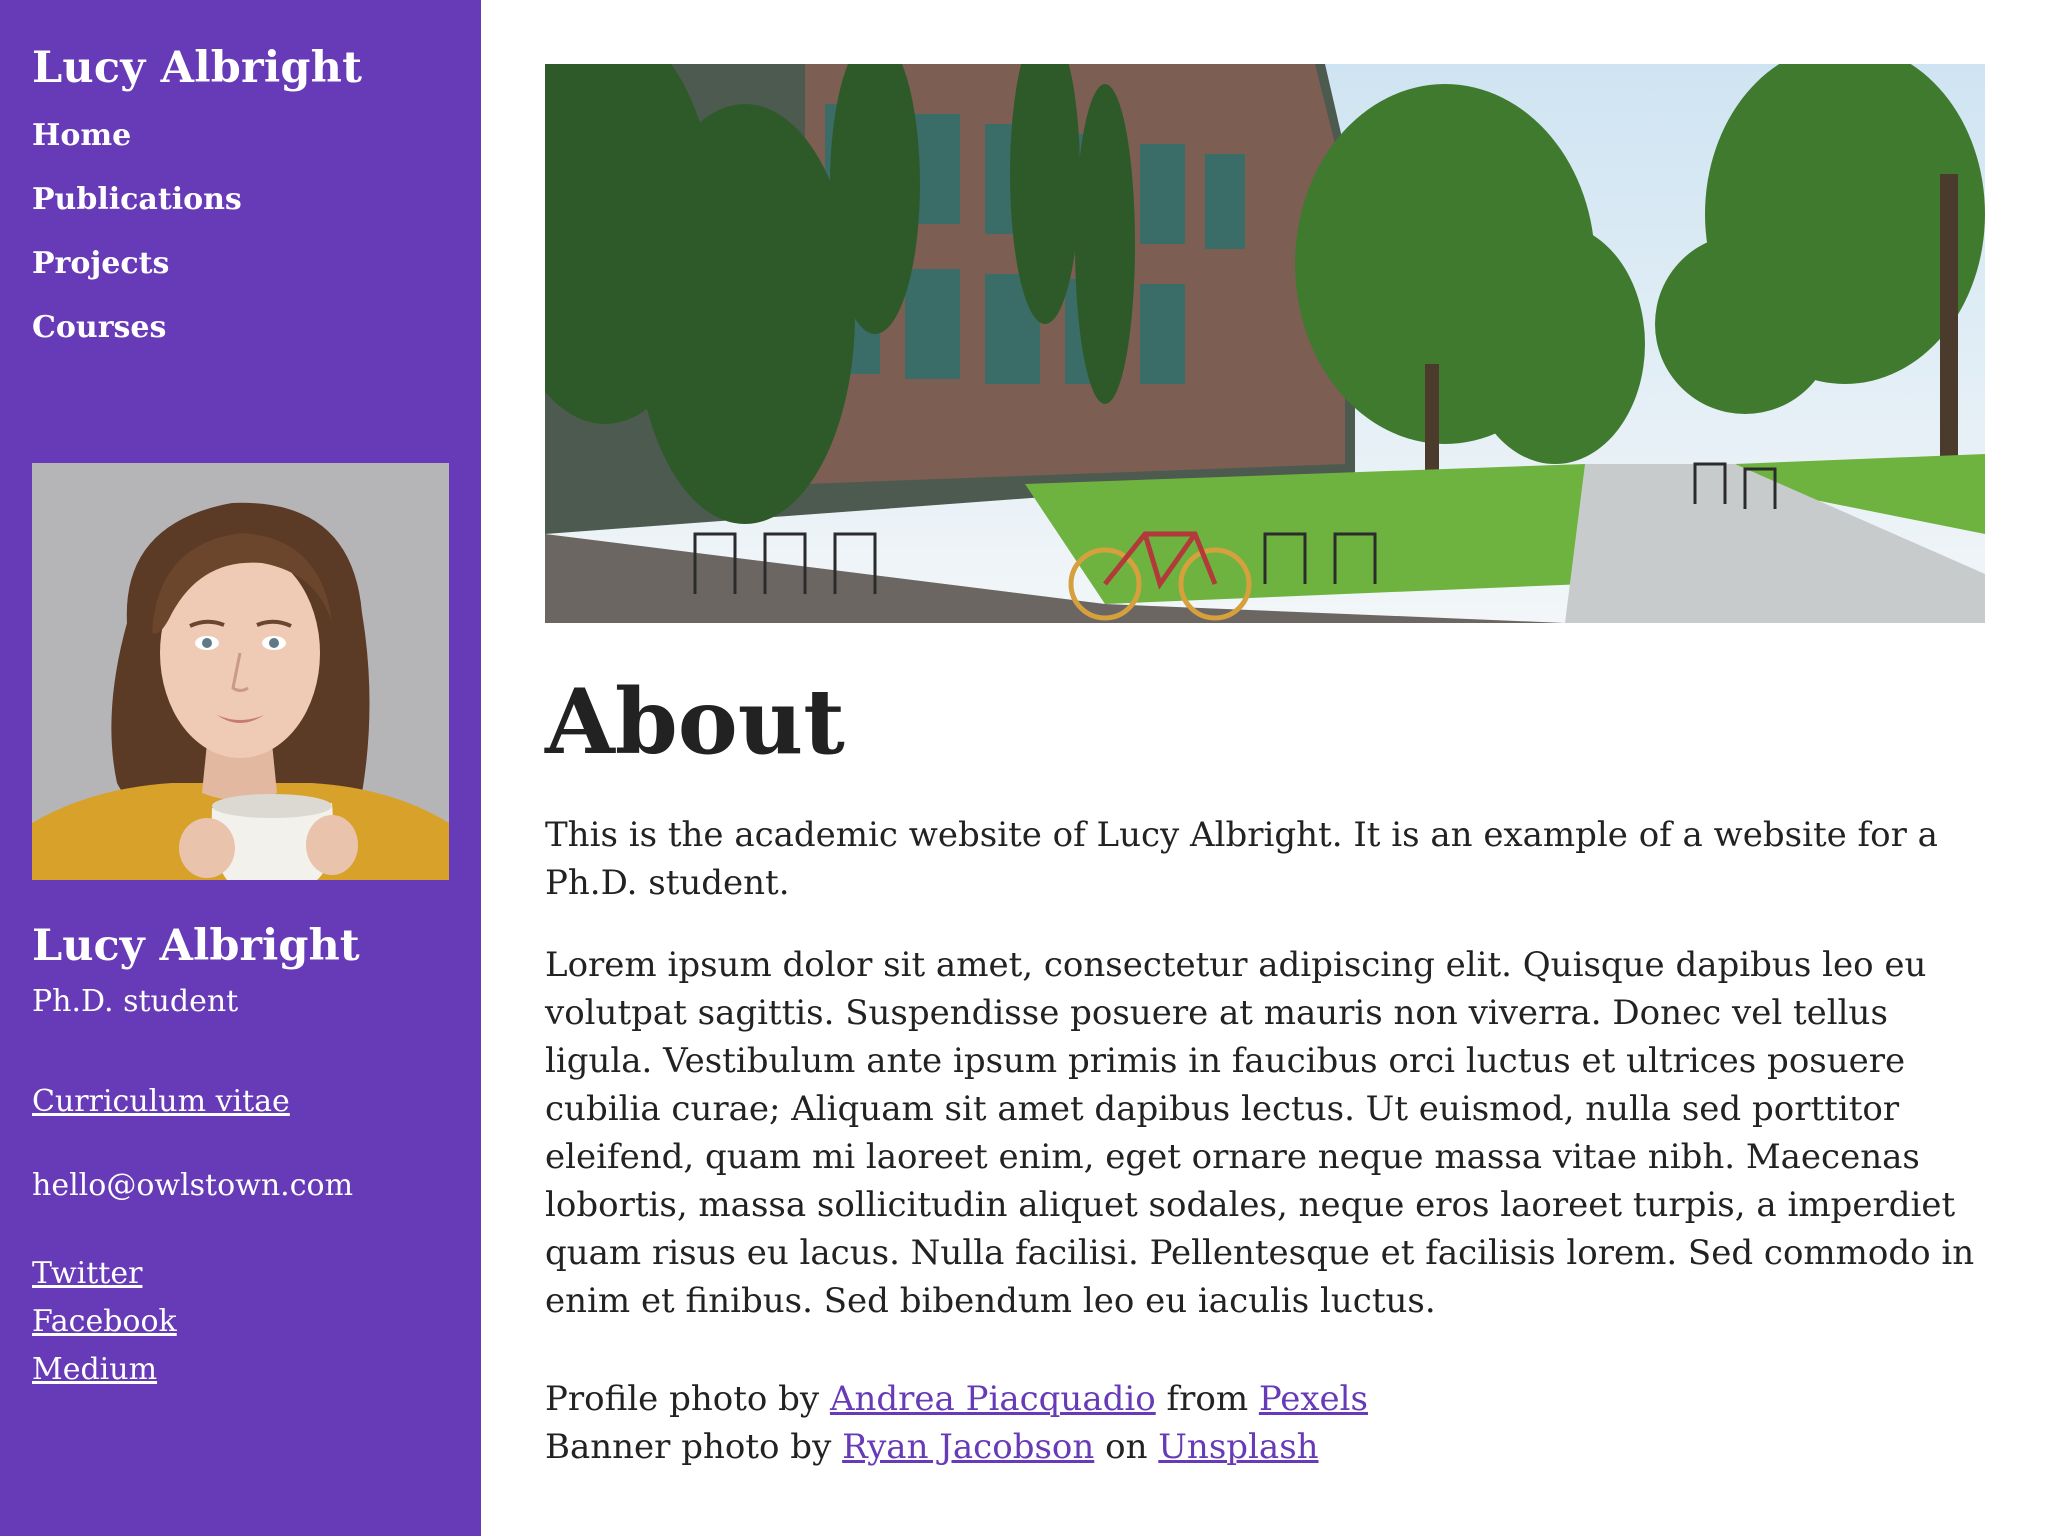  What do you see at coordinates (240, 338) in the screenshot?
I see `nav-item-courses: Courses` at bounding box center [240, 338].